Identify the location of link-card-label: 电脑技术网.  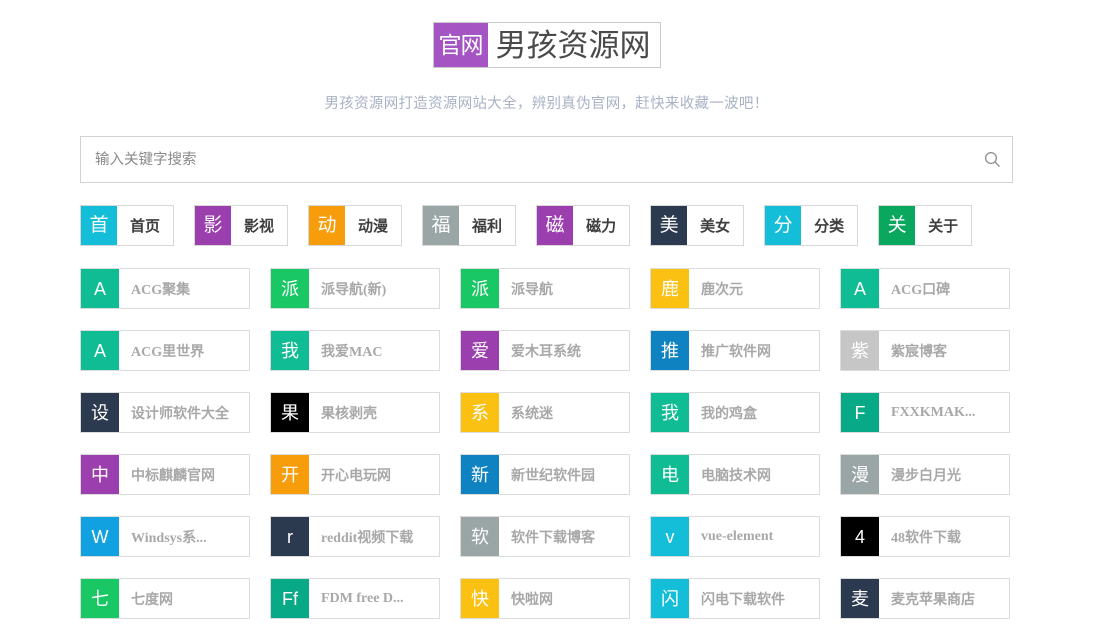
(736, 476).